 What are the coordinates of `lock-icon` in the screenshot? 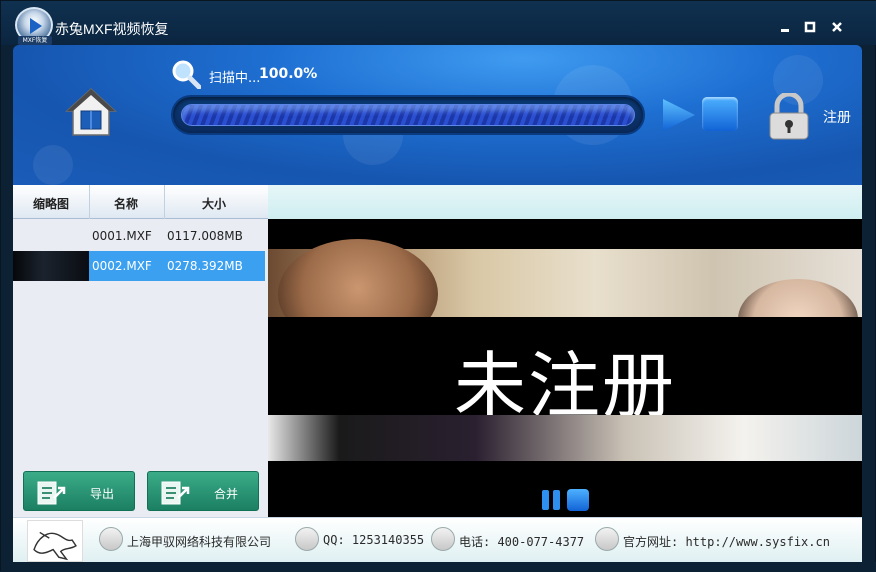 It's located at (789, 117).